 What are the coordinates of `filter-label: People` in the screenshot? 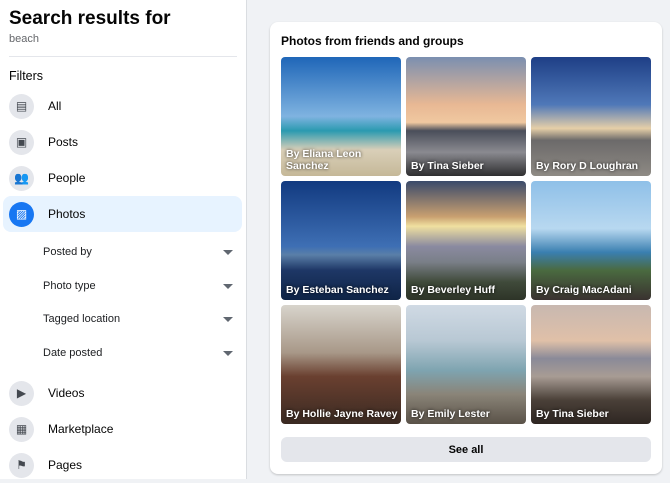 It's located at (67, 178).